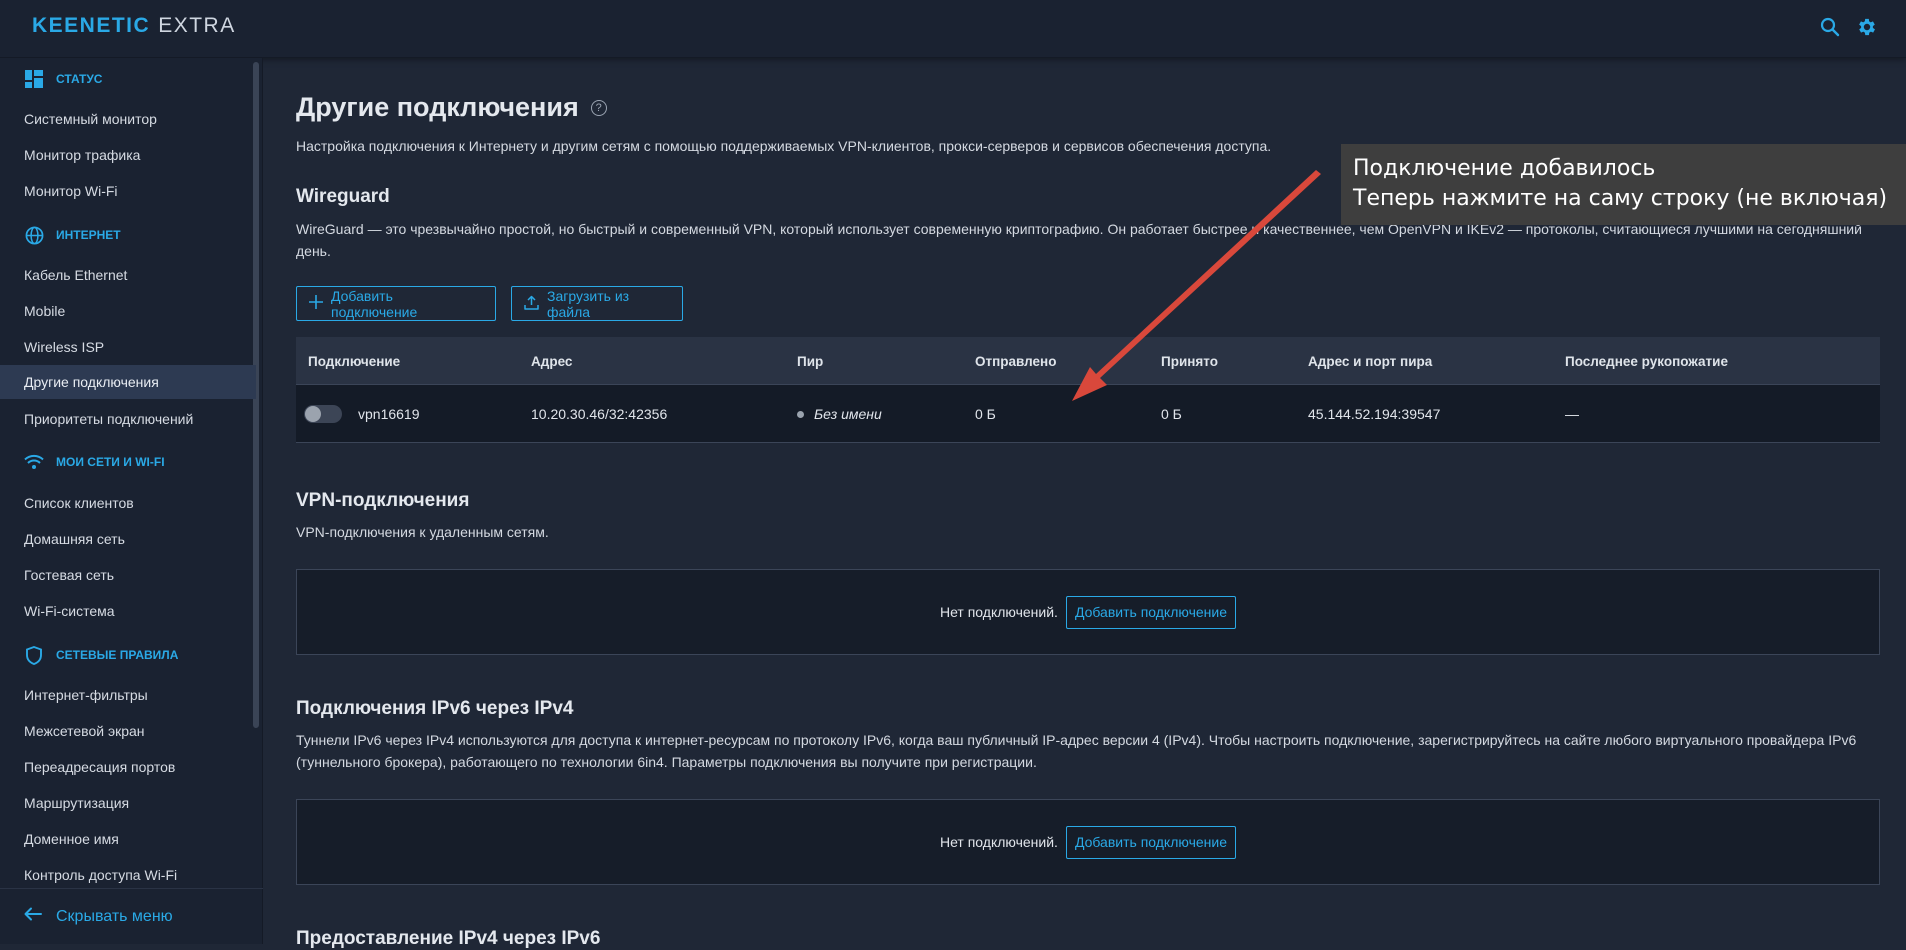  I want to click on sidebar-item-other-connections: Другие подключения, so click(128, 382).